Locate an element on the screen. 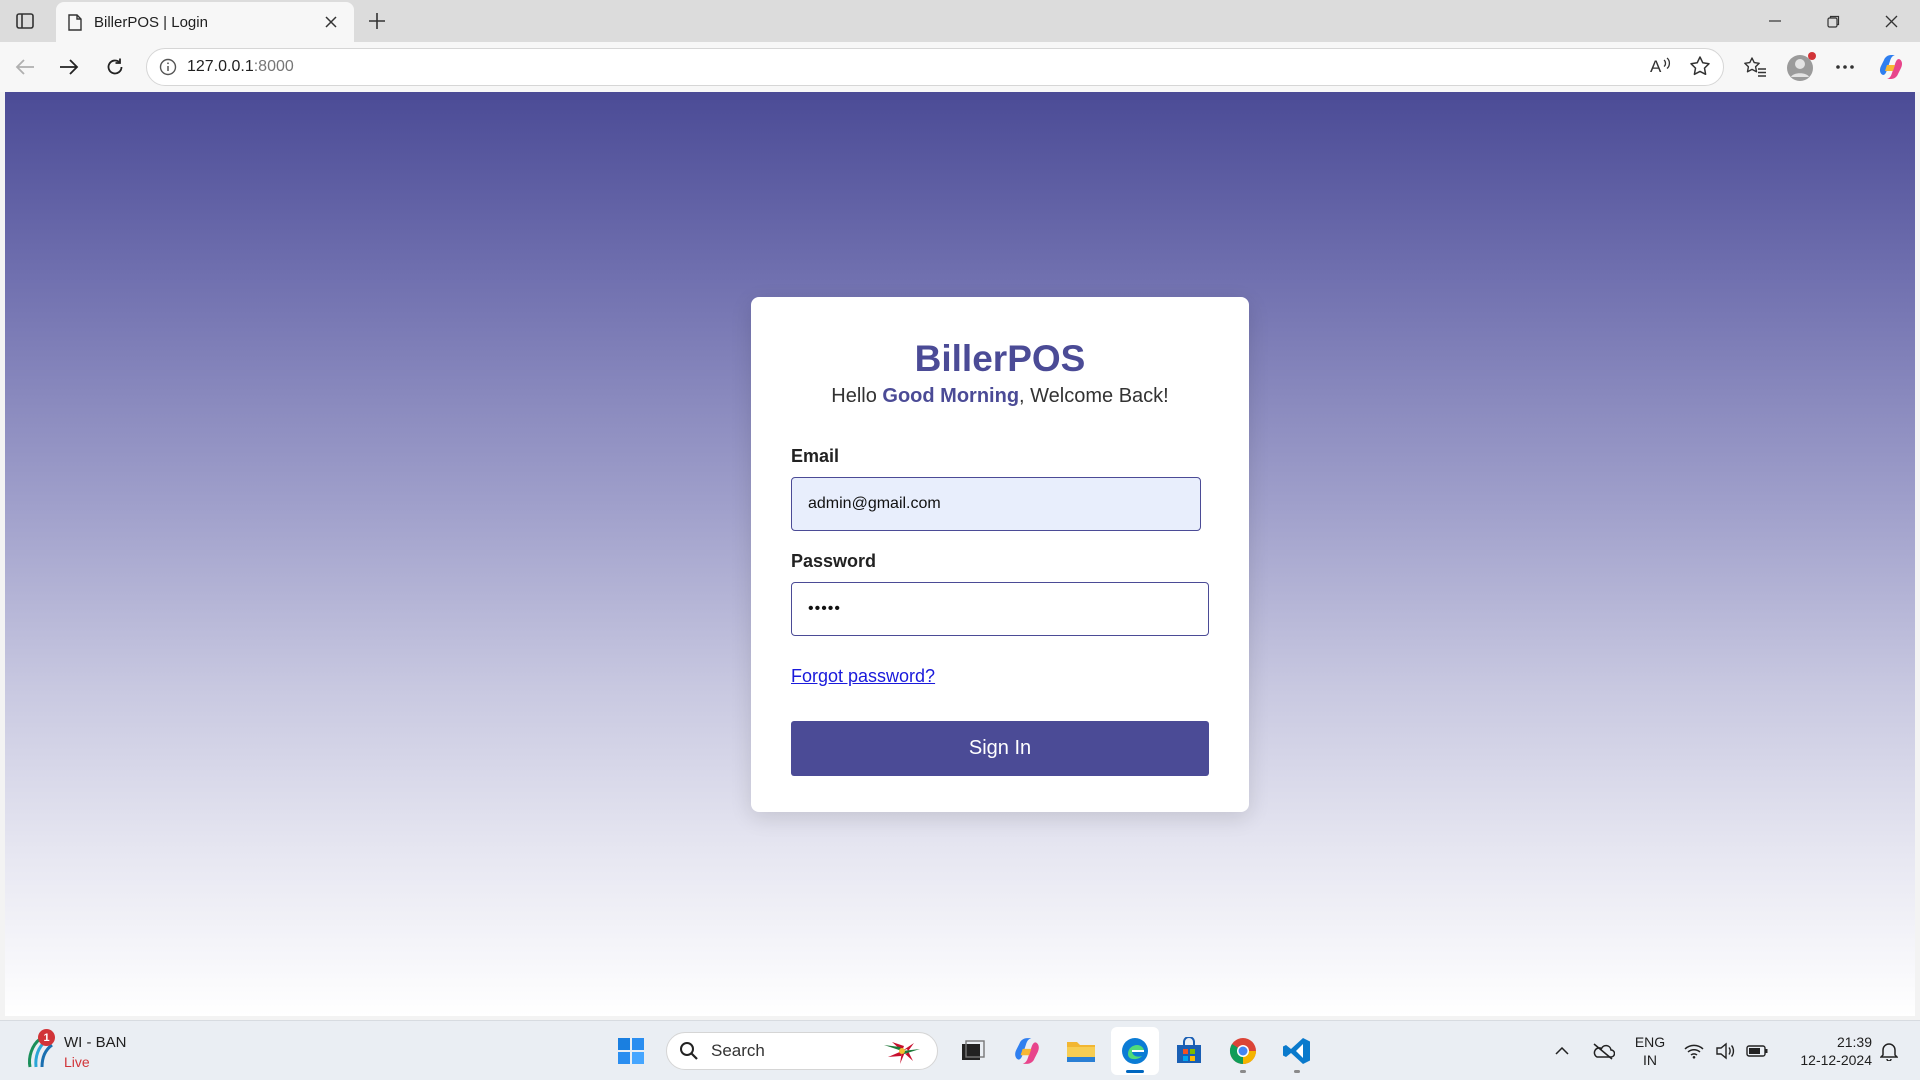 The image size is (1920, 1080). profile-icon is located at coordinates (1801, 66).